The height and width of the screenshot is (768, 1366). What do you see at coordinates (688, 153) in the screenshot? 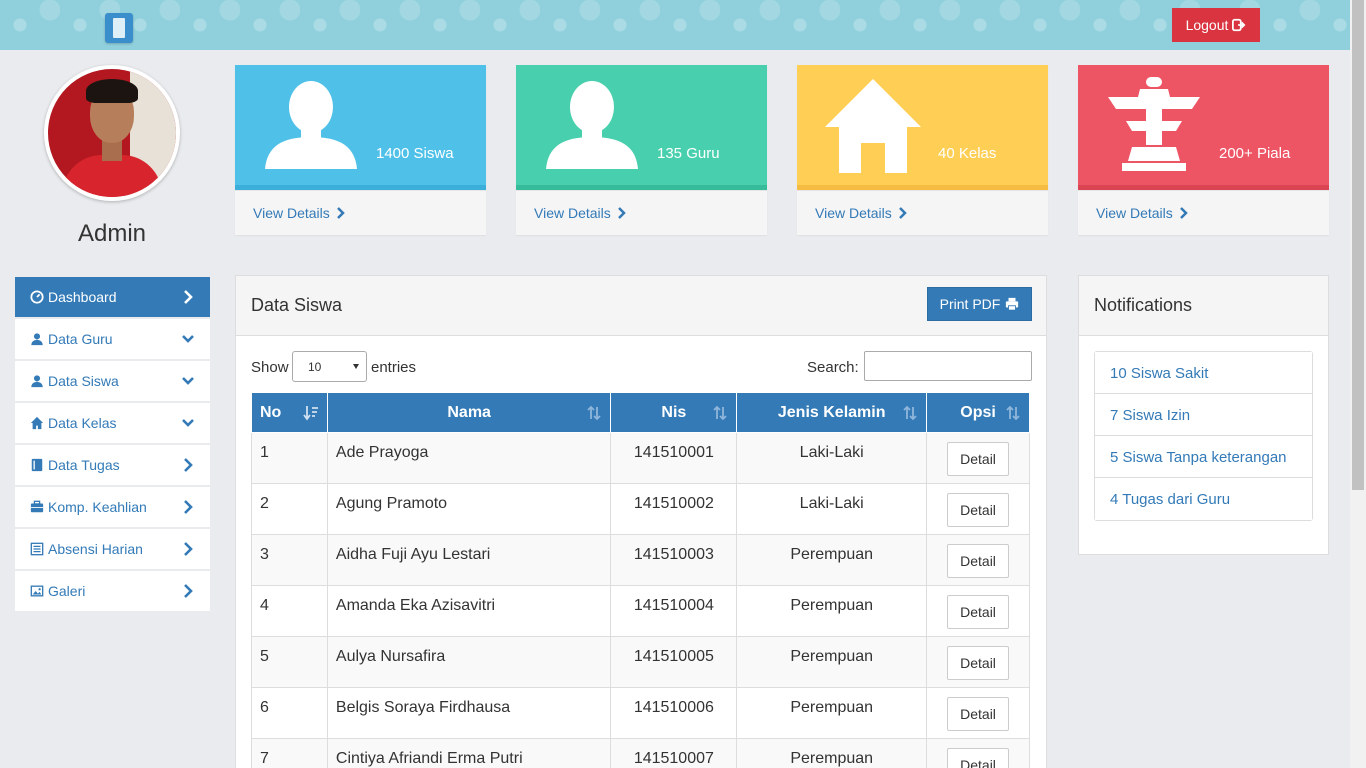
I see `stat-count: 135 Guru` at bounding box center [688, 153].